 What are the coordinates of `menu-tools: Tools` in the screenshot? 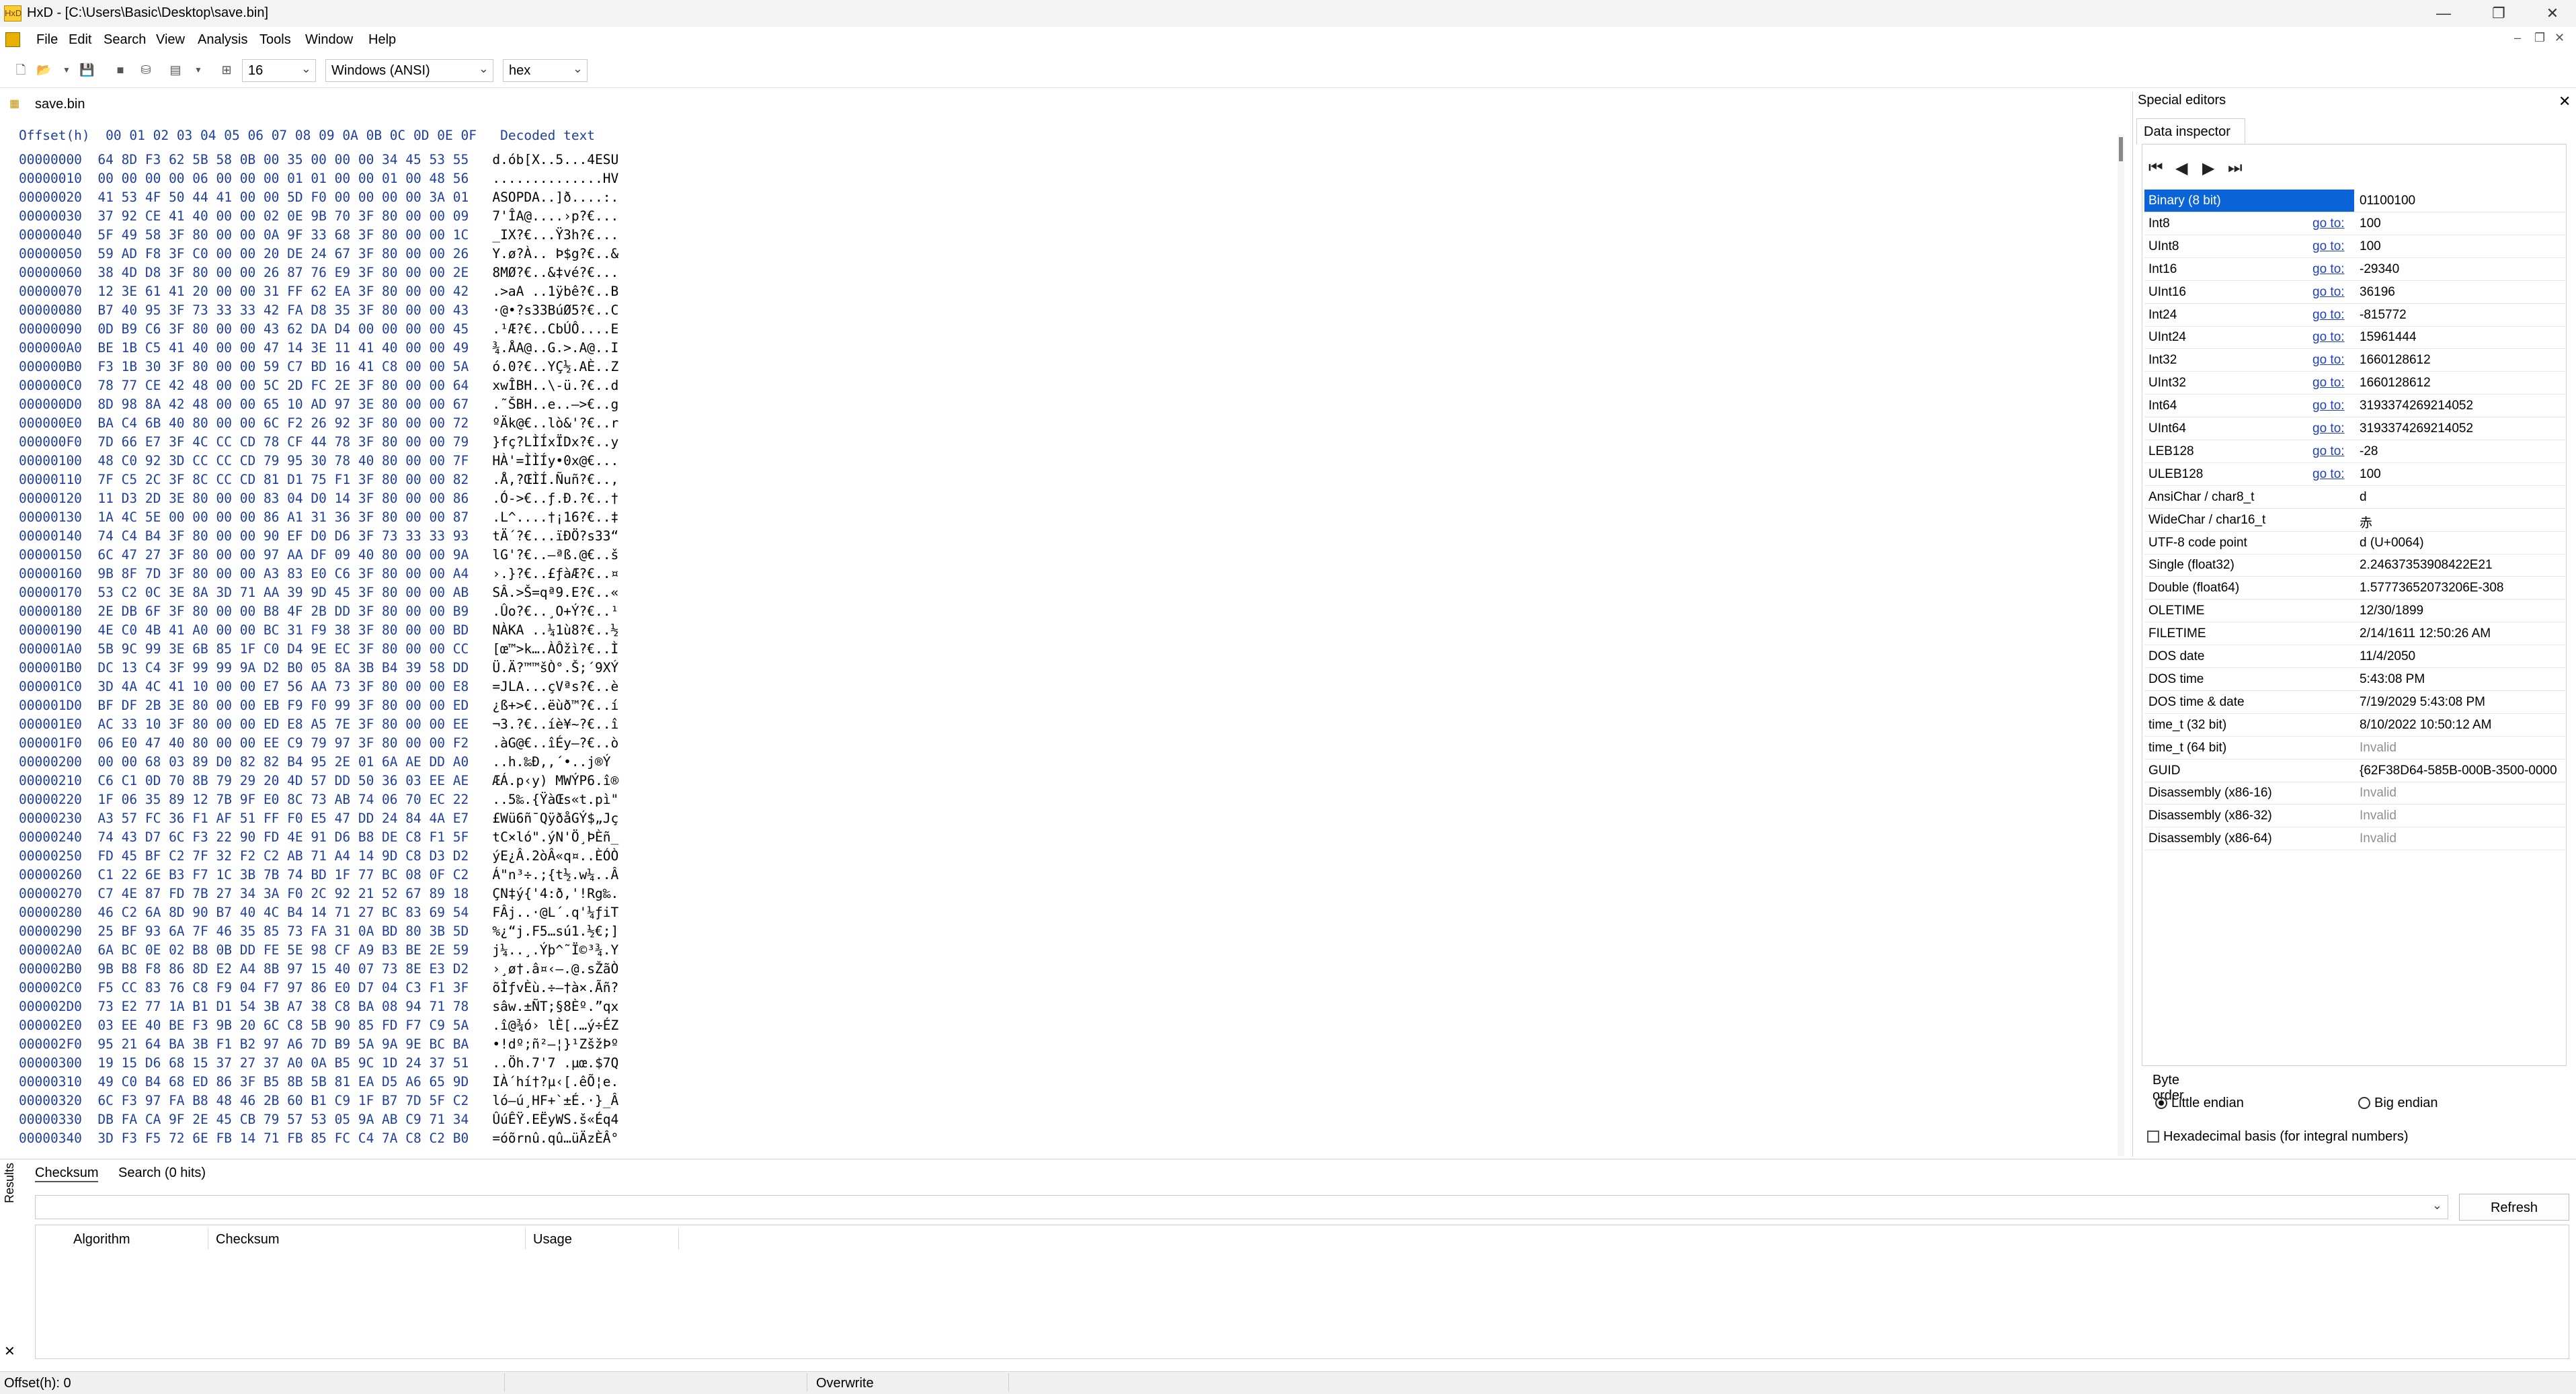 It's located at (275, 40).